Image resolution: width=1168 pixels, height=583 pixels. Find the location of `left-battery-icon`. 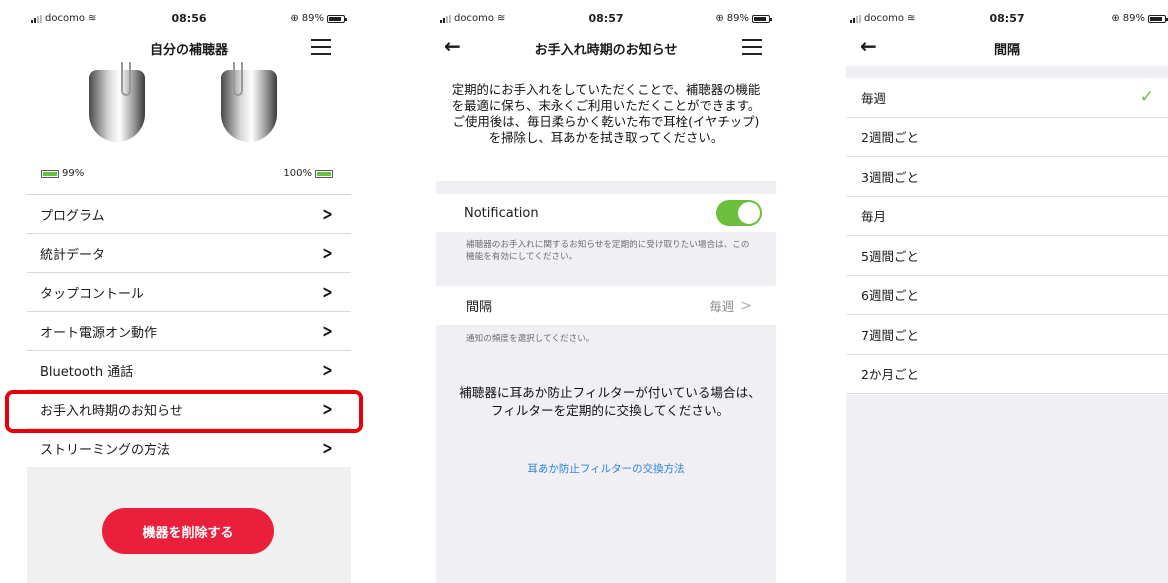

left-battery-icon is located at coordinates (50, 173).